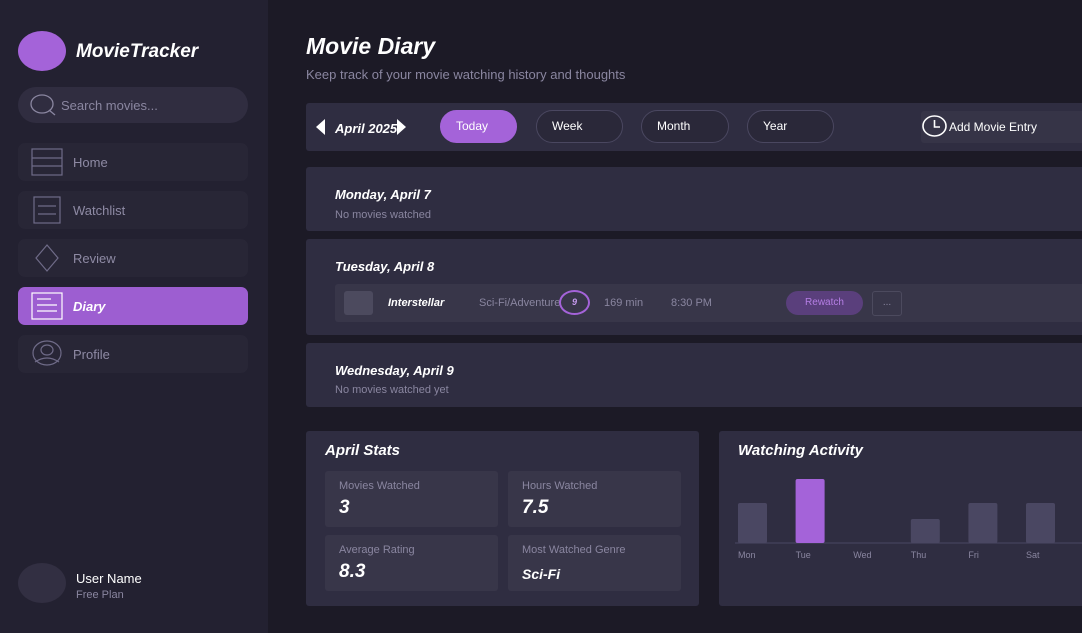 The height and width of the screenshot is (633, 1082). I want to click on sidebar-item-label: Diary, so click(89, 306).